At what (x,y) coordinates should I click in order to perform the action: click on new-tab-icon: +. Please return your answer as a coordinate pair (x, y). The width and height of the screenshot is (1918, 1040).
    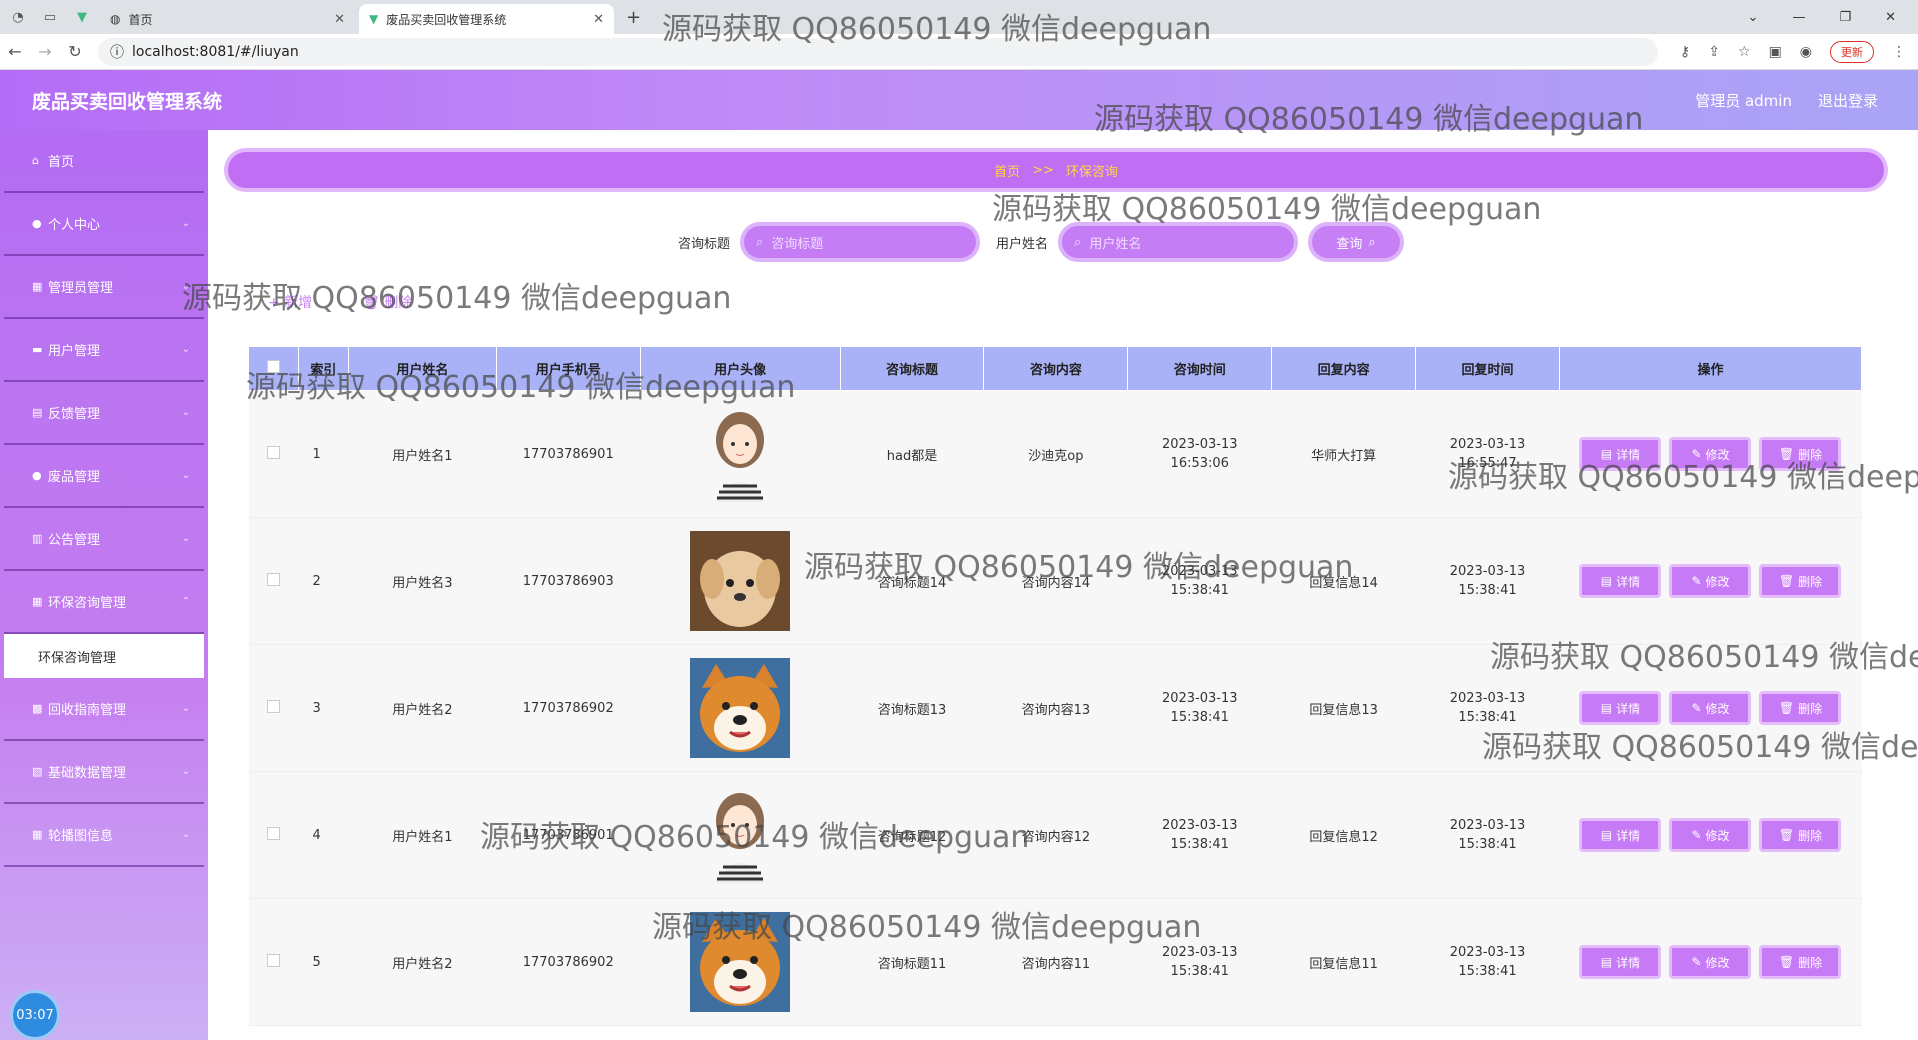
    Looking at the image, I should click on (633, 17).